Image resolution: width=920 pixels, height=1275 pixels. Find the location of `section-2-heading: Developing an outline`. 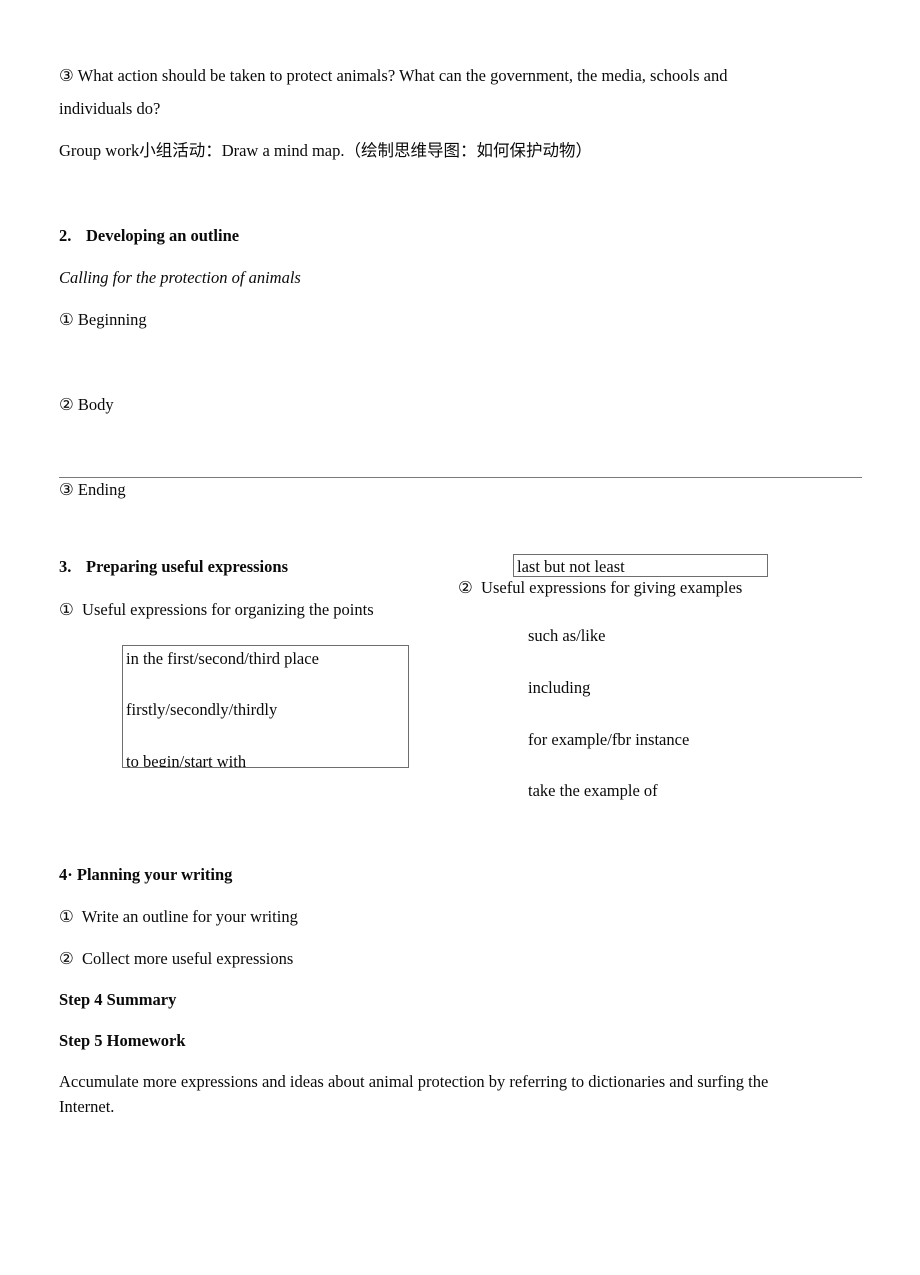

section-2-heading: Developing an outline is located at coordinates (163, 235).